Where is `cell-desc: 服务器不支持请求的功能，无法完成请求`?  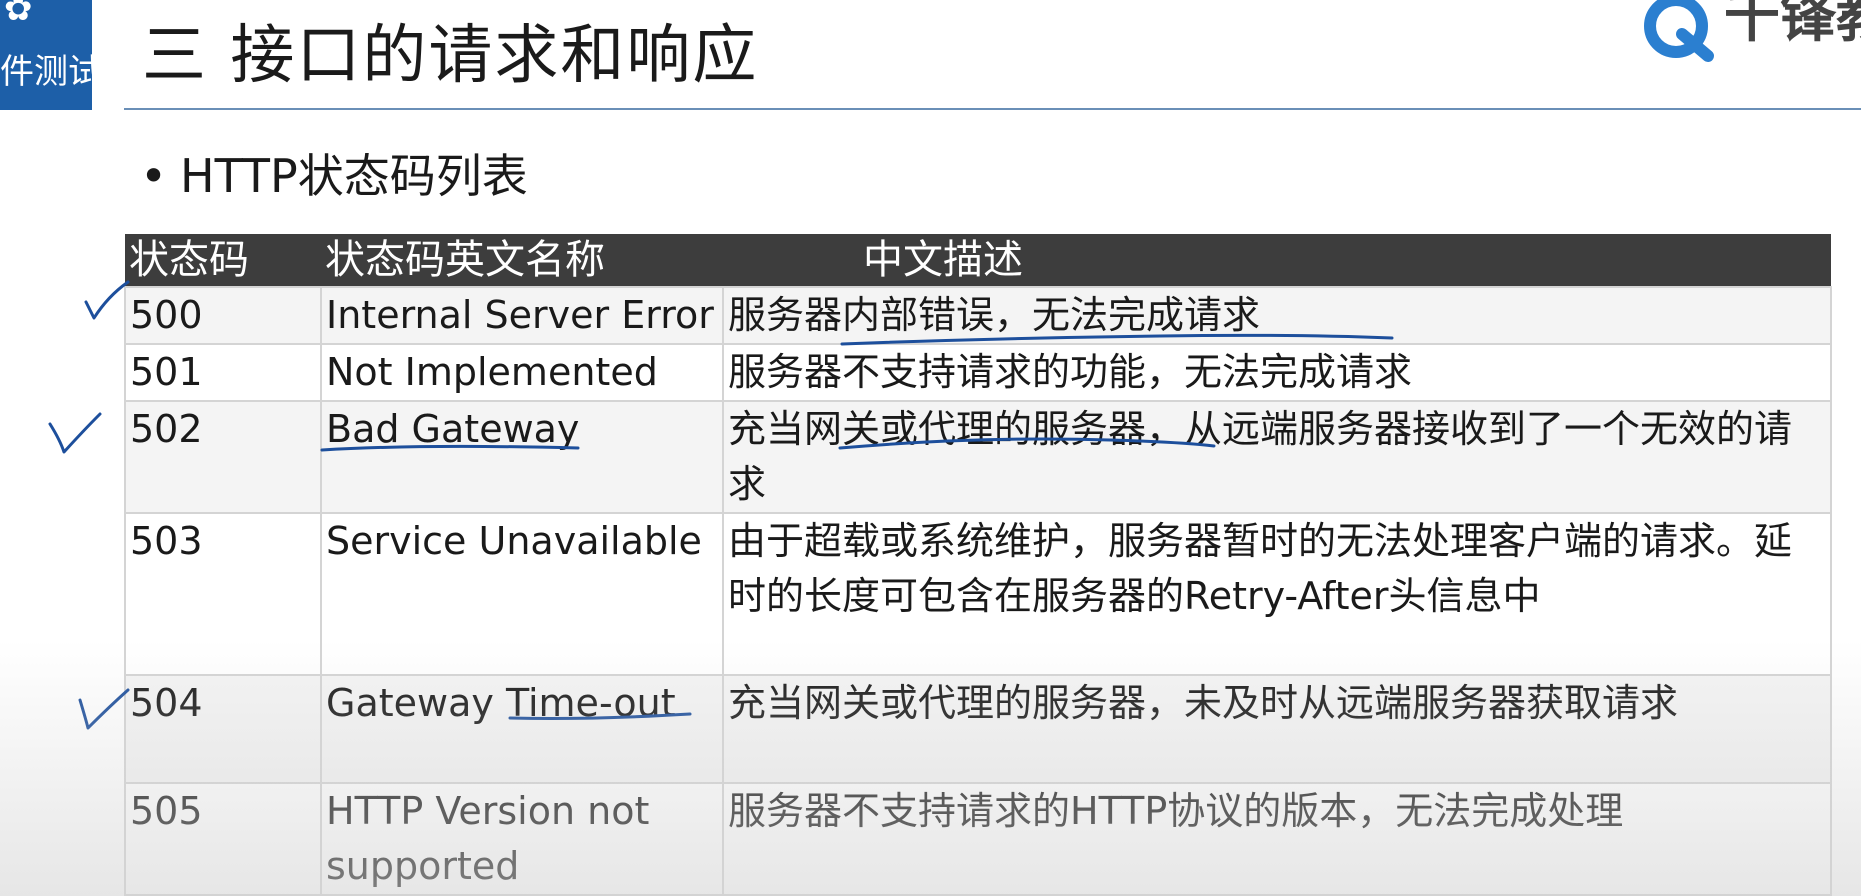
cell-desc: 服务器不支持请求的功能，无法完成请求 is located at coordinates (1277, 372).